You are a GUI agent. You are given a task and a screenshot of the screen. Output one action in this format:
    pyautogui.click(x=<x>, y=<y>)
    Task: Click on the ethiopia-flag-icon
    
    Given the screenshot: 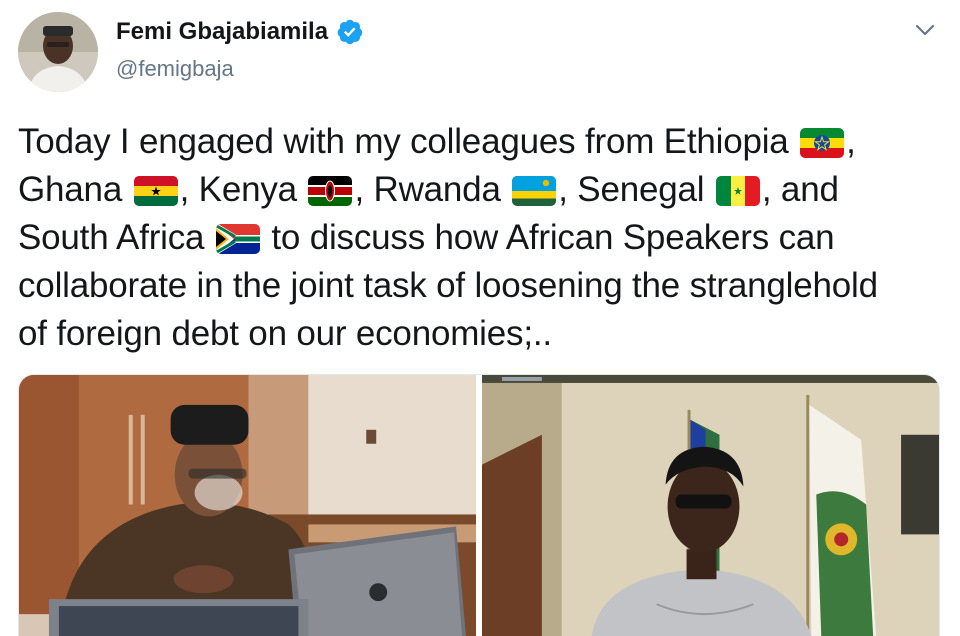 What is the action you would take?
    pyautogui.click(x=822, y=143)
    